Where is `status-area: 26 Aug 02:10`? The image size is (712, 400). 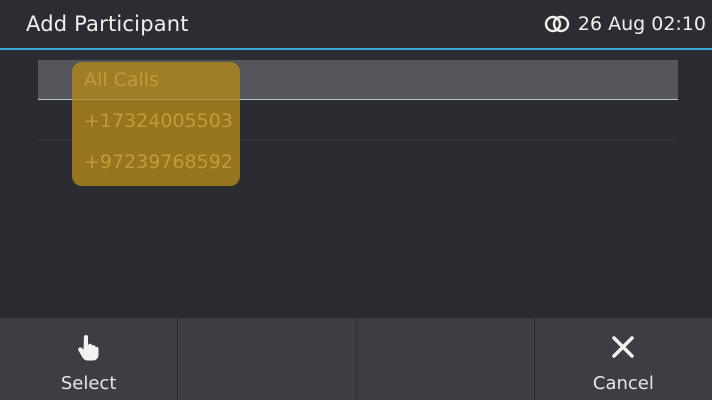 status-area: 26 Aug 02:10 is located at coordinates (625, 24).